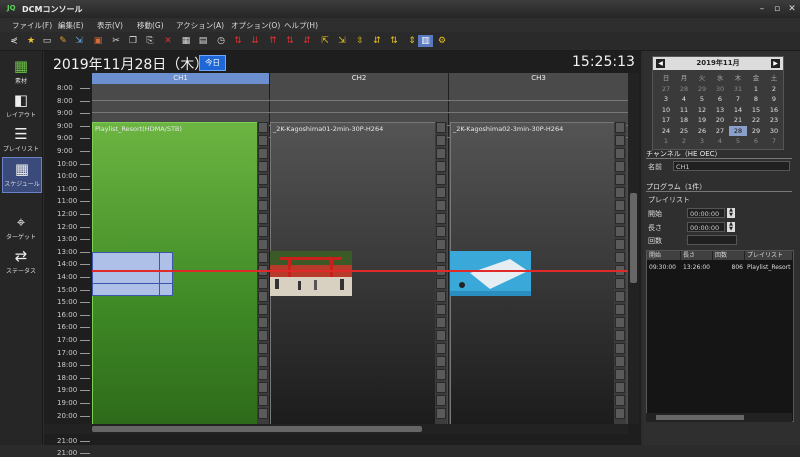 Image resolution: width=800 pixels, height=457 pixels. I want to click on horizontal-scrollbar, so click(336, 429).